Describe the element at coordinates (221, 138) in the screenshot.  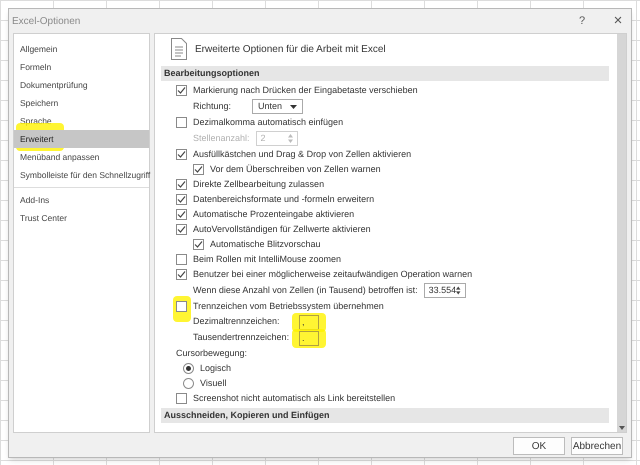
I see `field-label: Stellenanzahl:` at that location.